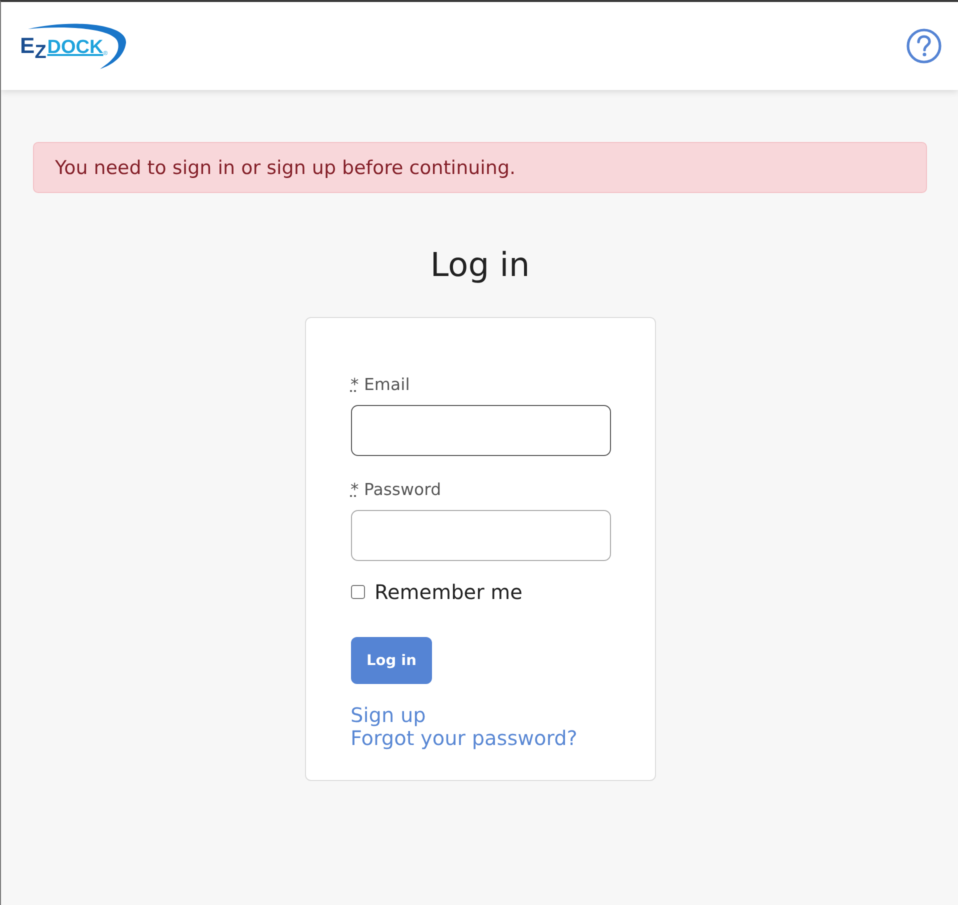 This screenshot has width=958, height=905. I want to click on login-button: Log in, so click(391, 660).